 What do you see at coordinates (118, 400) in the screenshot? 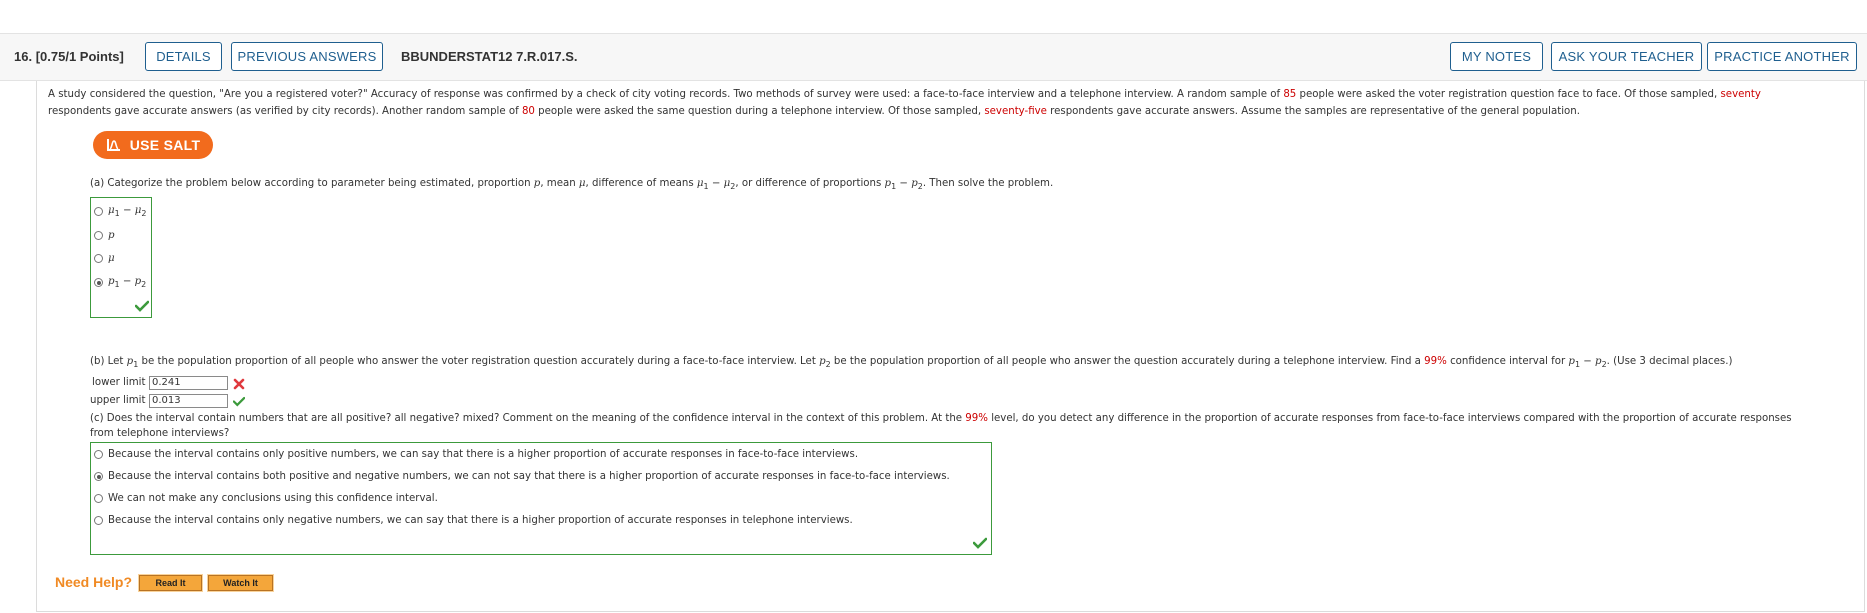
I see `upper-limit-label: upper limit` at bounding box center [118, 400].